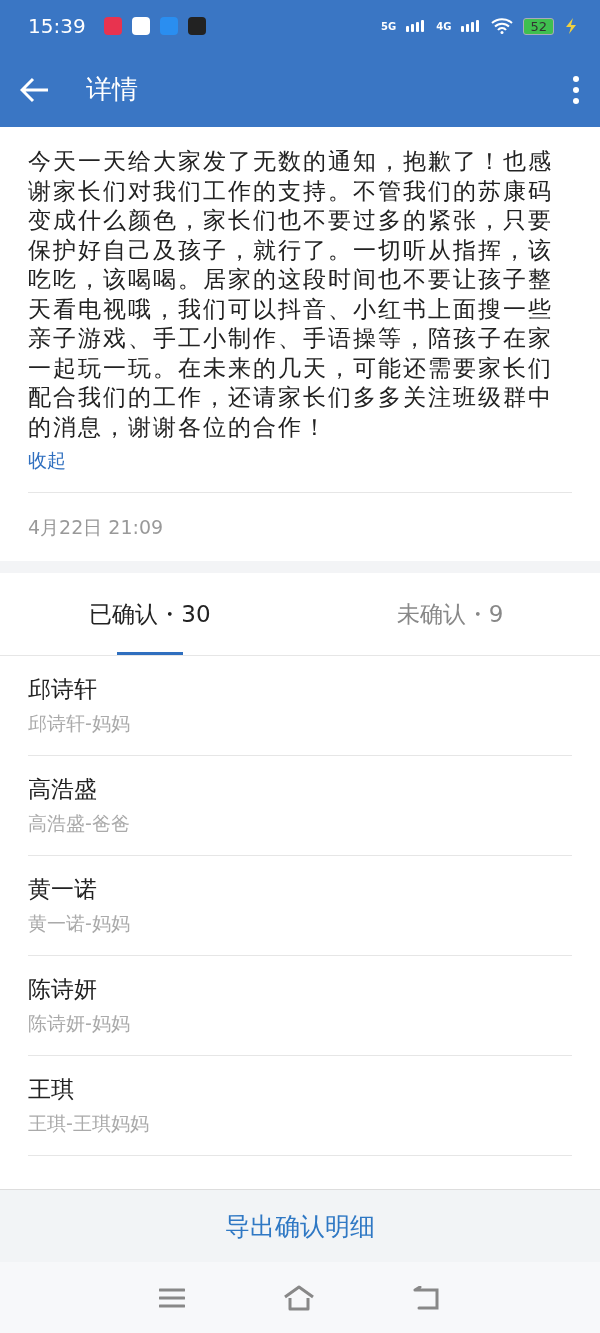  Describe the element at coordinates (299, 1297) in the screenshot. I see `home-icon` at that location.